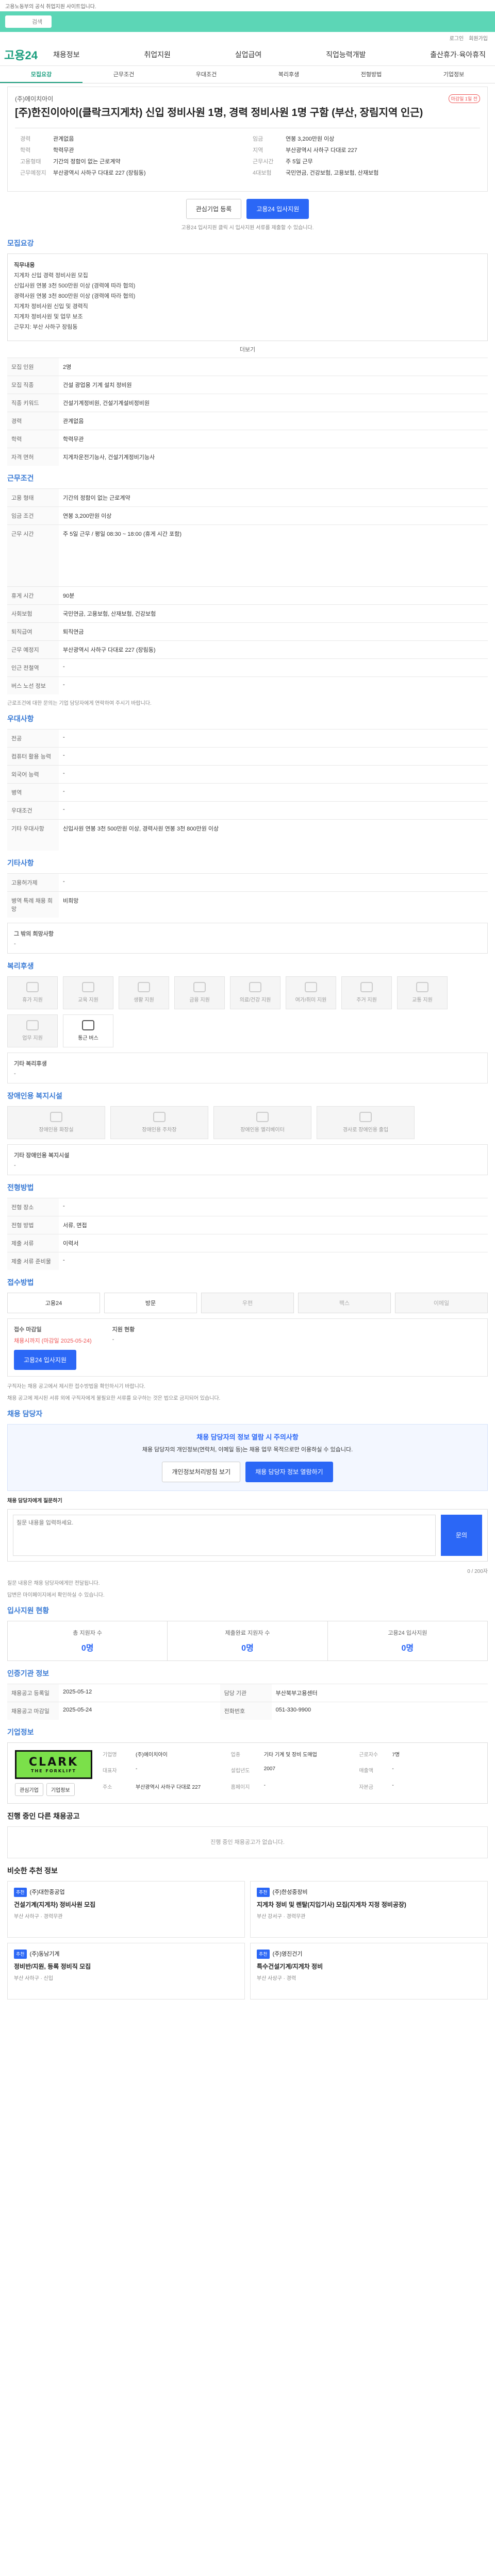 The height and width of the screenshot is (2576, 495). I want to click on qa-box: 문의, so click(247, 1536).